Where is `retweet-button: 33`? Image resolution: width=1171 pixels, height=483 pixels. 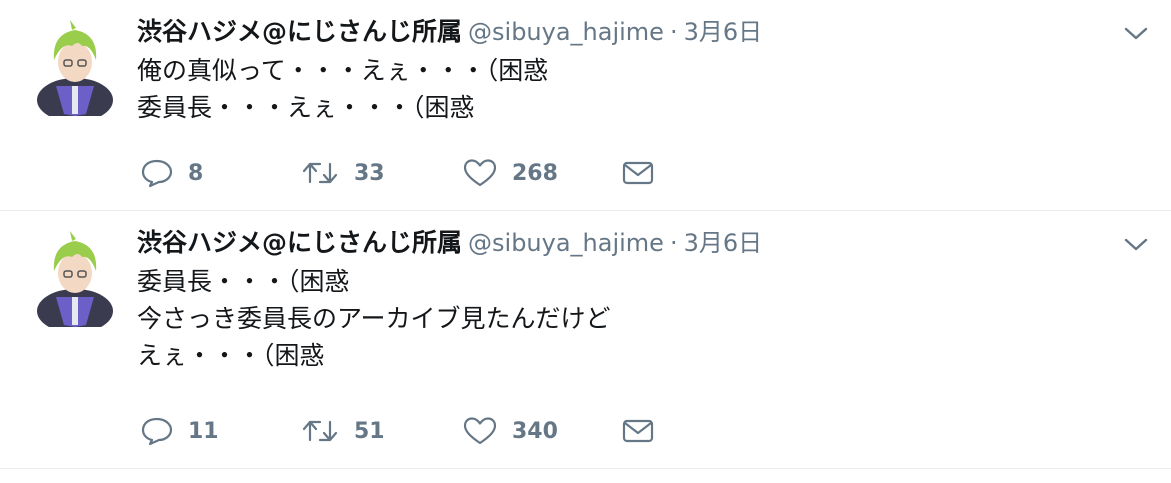
retweet-button: 33 is located at coordinates (381, 173).